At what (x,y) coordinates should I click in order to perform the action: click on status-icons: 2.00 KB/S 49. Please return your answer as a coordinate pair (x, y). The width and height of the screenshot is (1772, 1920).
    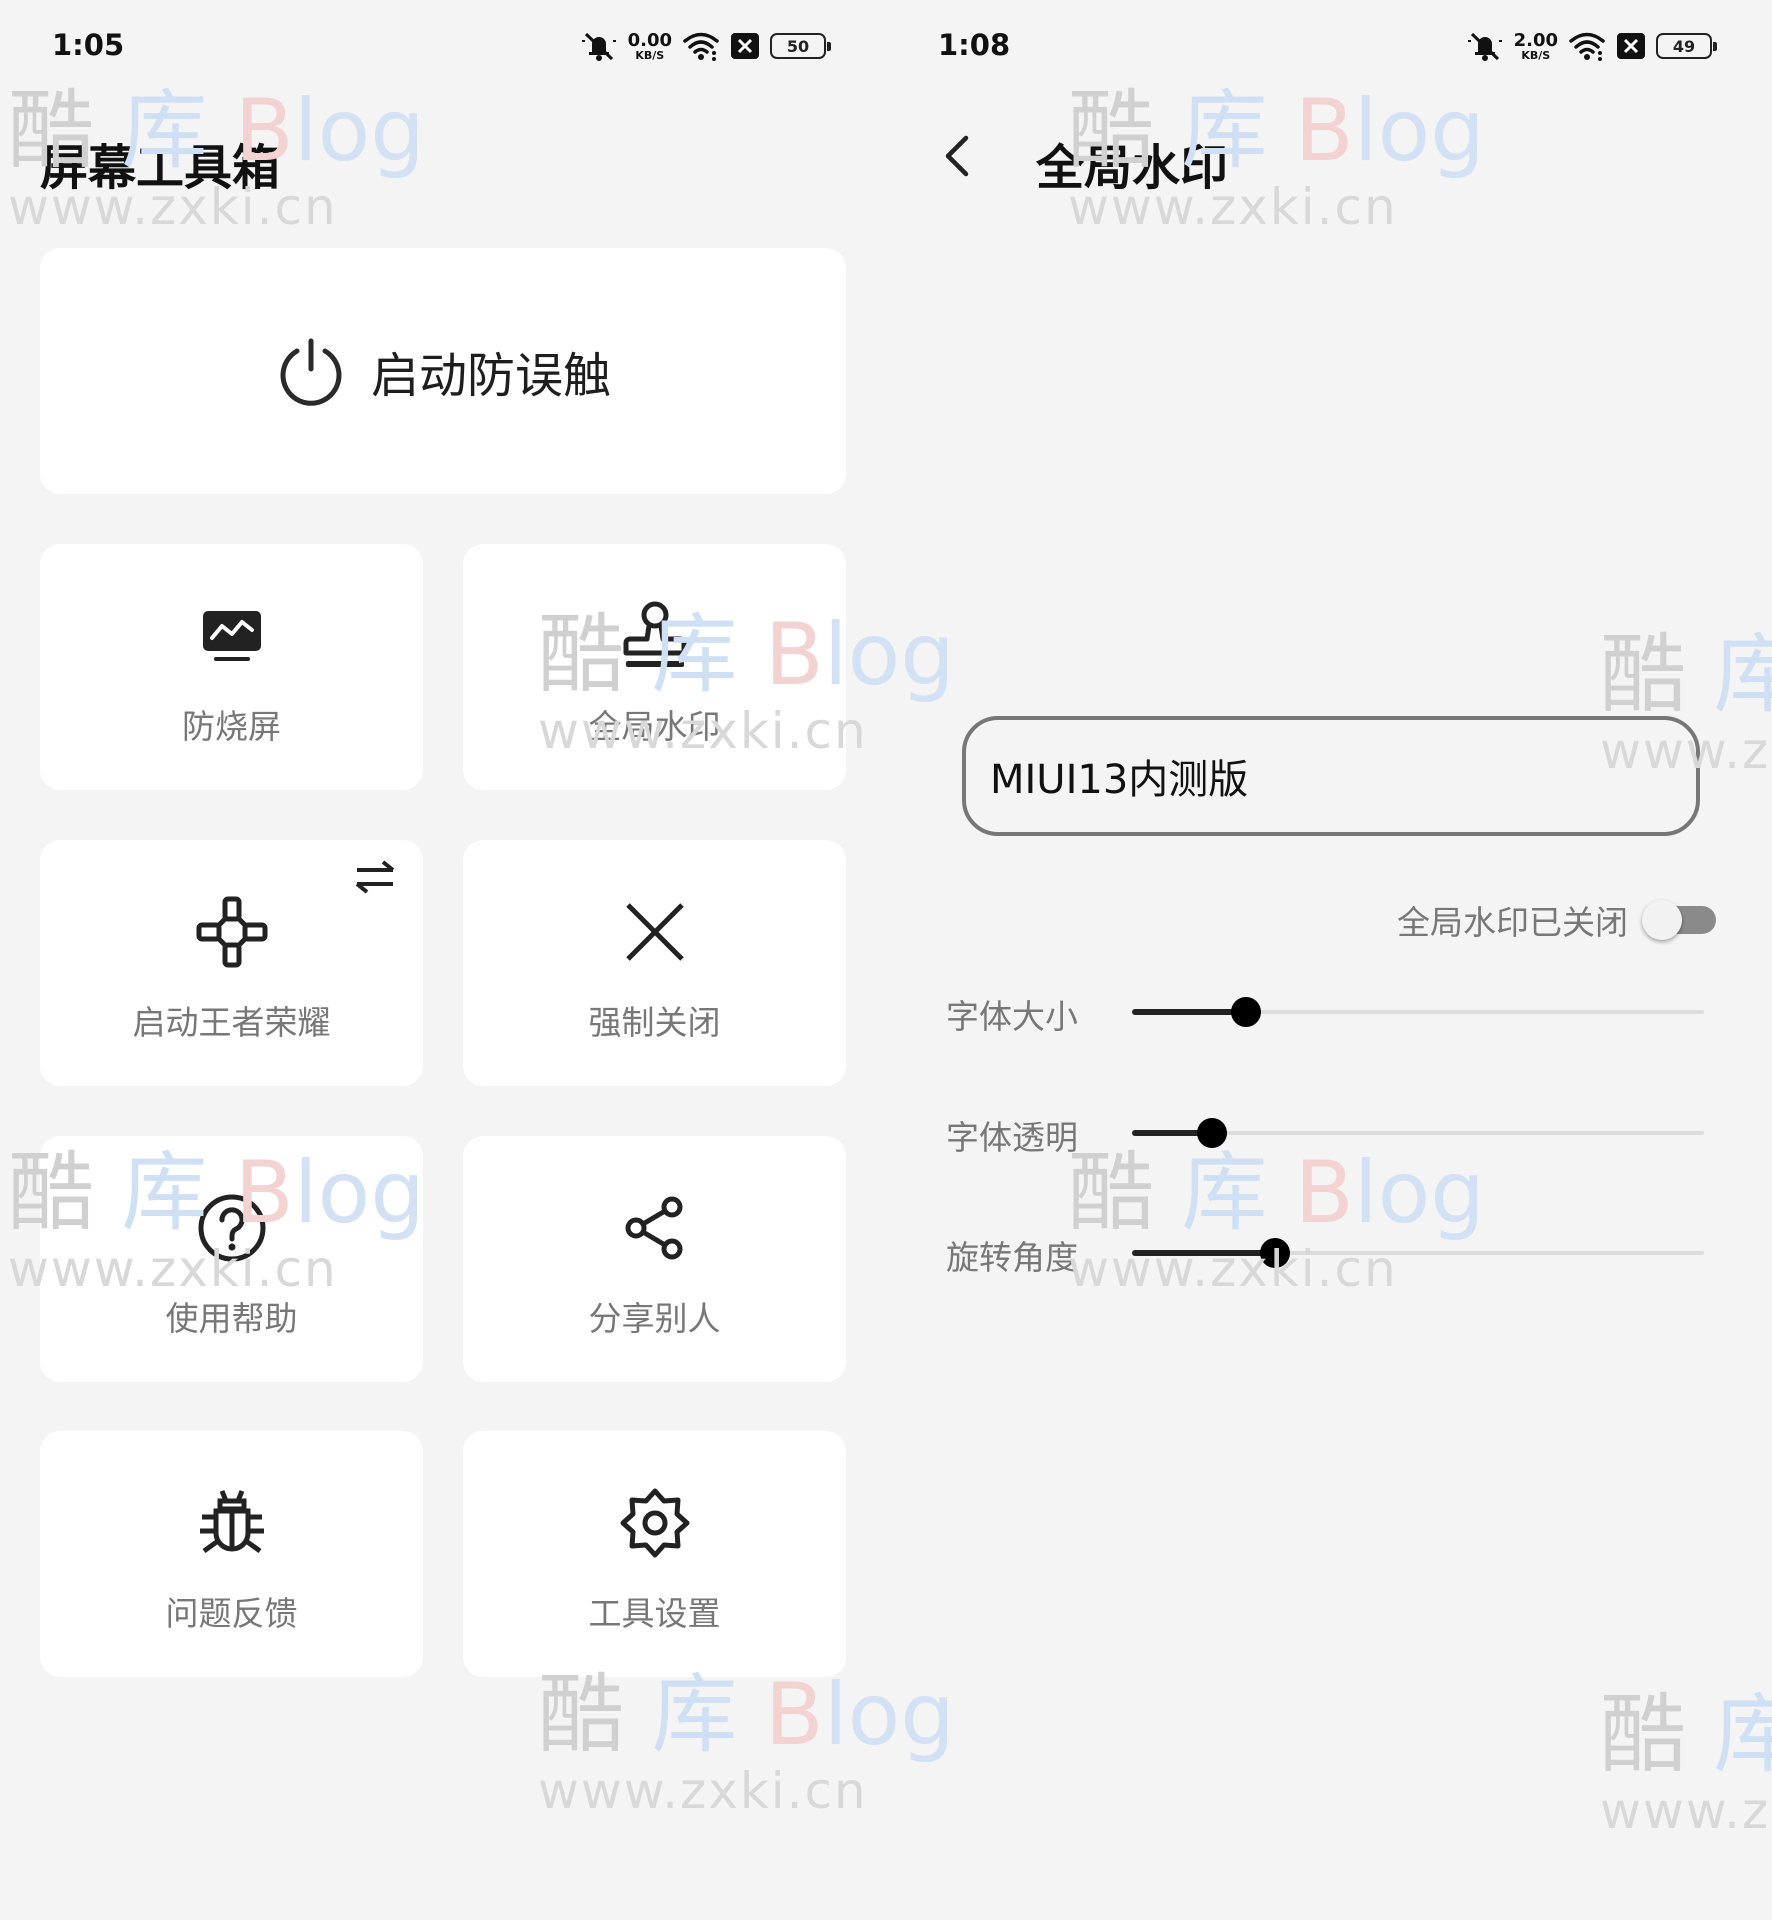
    Looking at the image, I should click on (1591, 46).